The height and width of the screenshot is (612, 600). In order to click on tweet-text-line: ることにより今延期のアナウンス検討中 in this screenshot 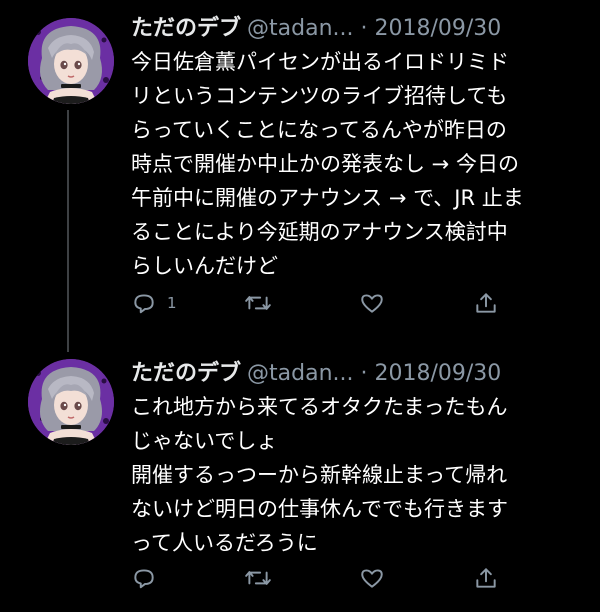, I will do `click(319, 232)`.